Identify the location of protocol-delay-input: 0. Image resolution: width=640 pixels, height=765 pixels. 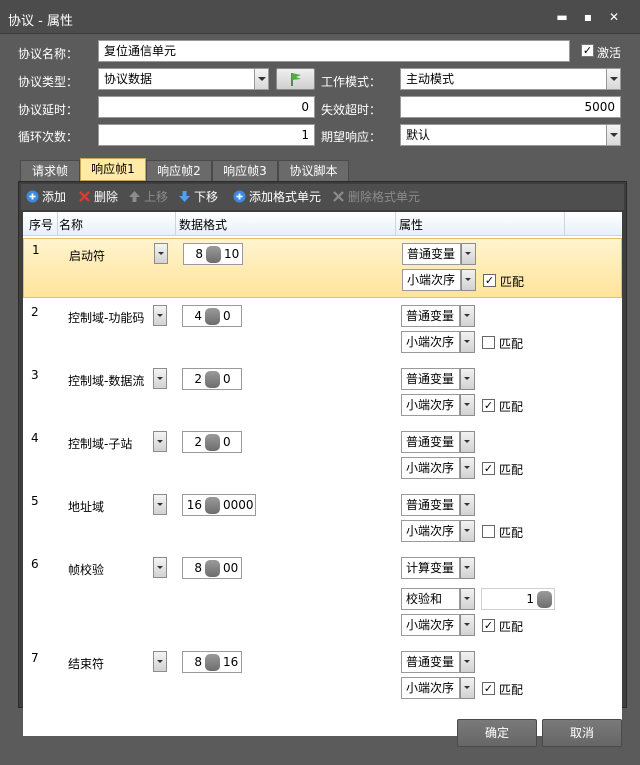
(206, 107).